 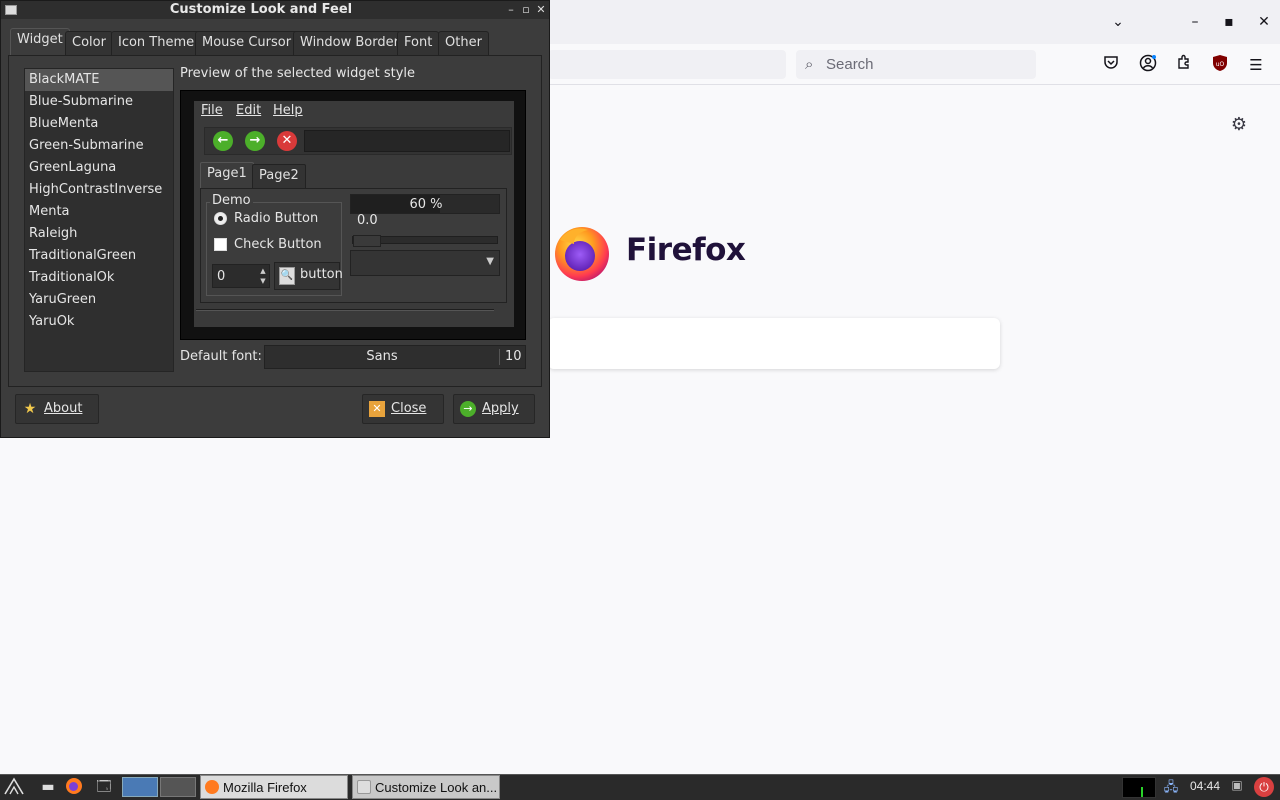 I want to click on tab-window-border: Window Border, so click(x=349, y=43).